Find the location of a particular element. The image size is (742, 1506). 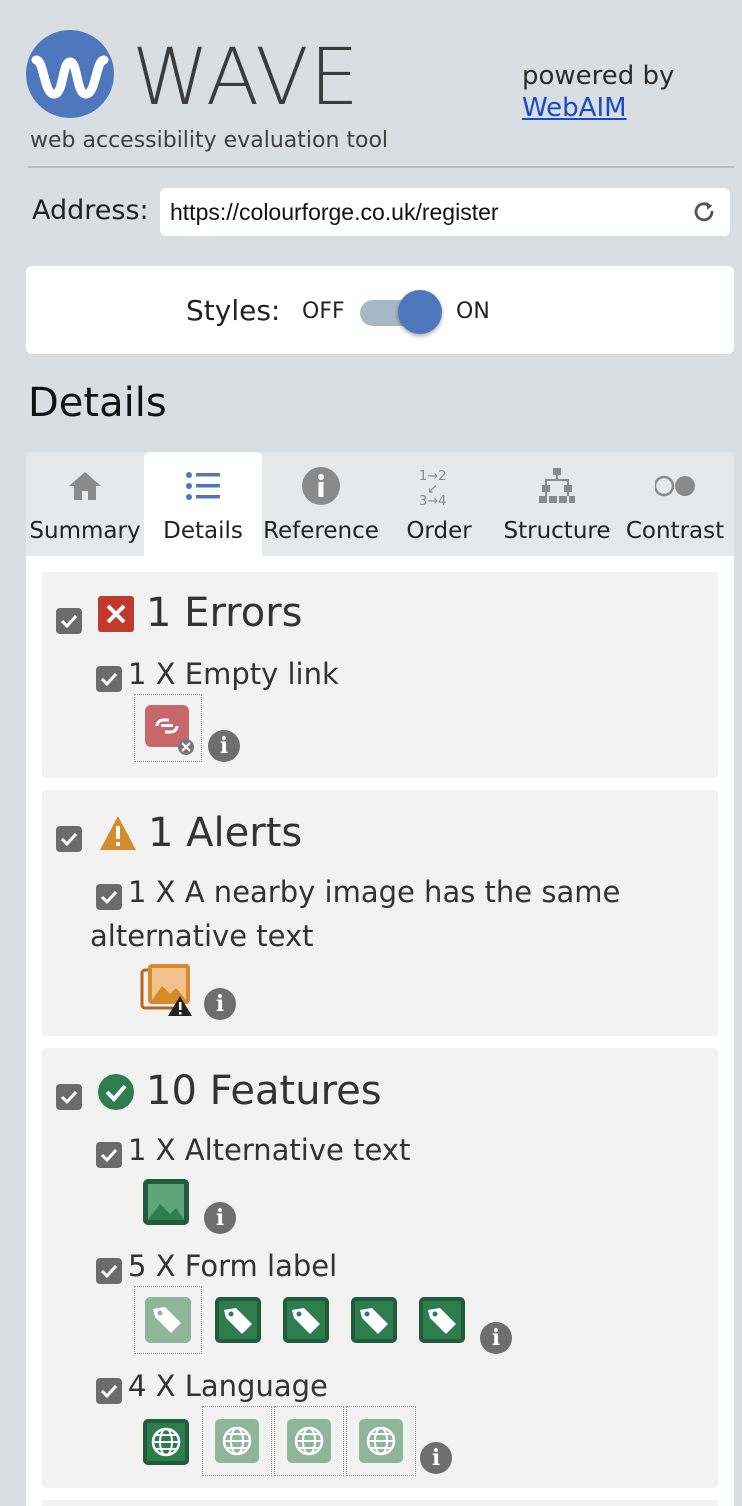

alt-text-info-icon: i is located at coordinates (220, 1218).